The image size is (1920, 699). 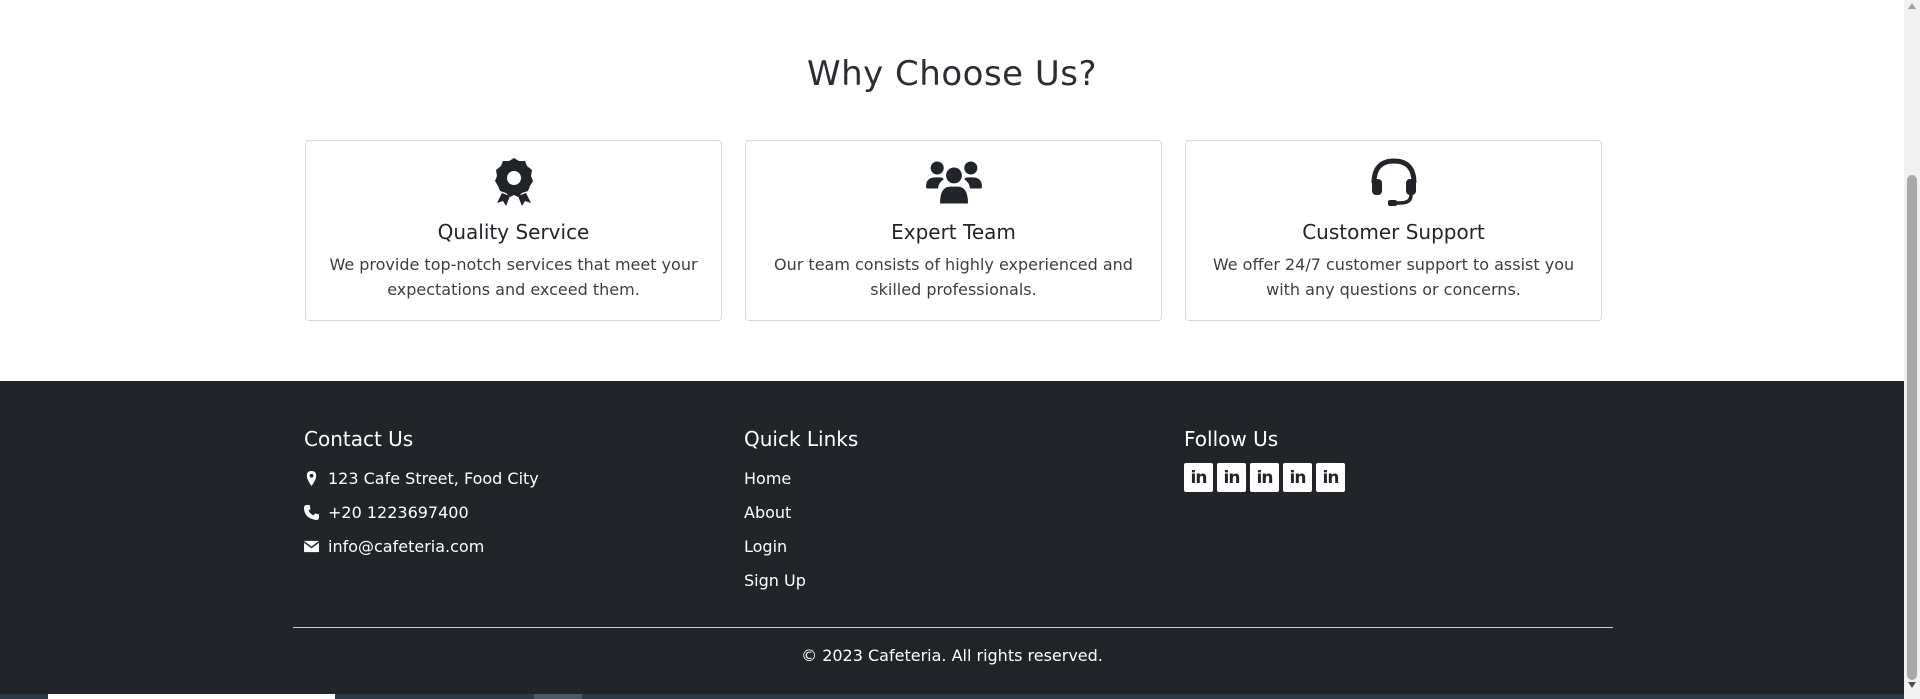 What do you see at coordinates (1394, 182) in the screenshot?
I see `headset-icon` at bounding box center [1394, 182].